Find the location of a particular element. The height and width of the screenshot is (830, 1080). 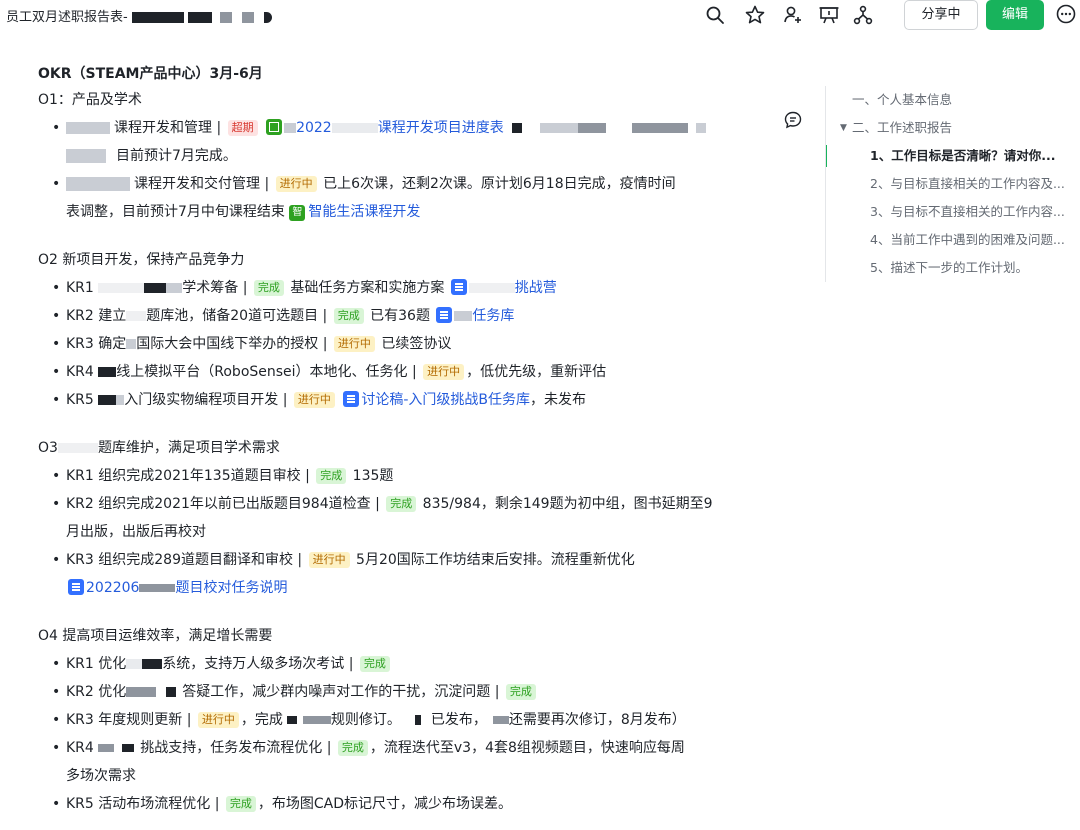

okr-heading: OKR（STEAM产品中心）3月-6月 is located at coordinates (150, 74).